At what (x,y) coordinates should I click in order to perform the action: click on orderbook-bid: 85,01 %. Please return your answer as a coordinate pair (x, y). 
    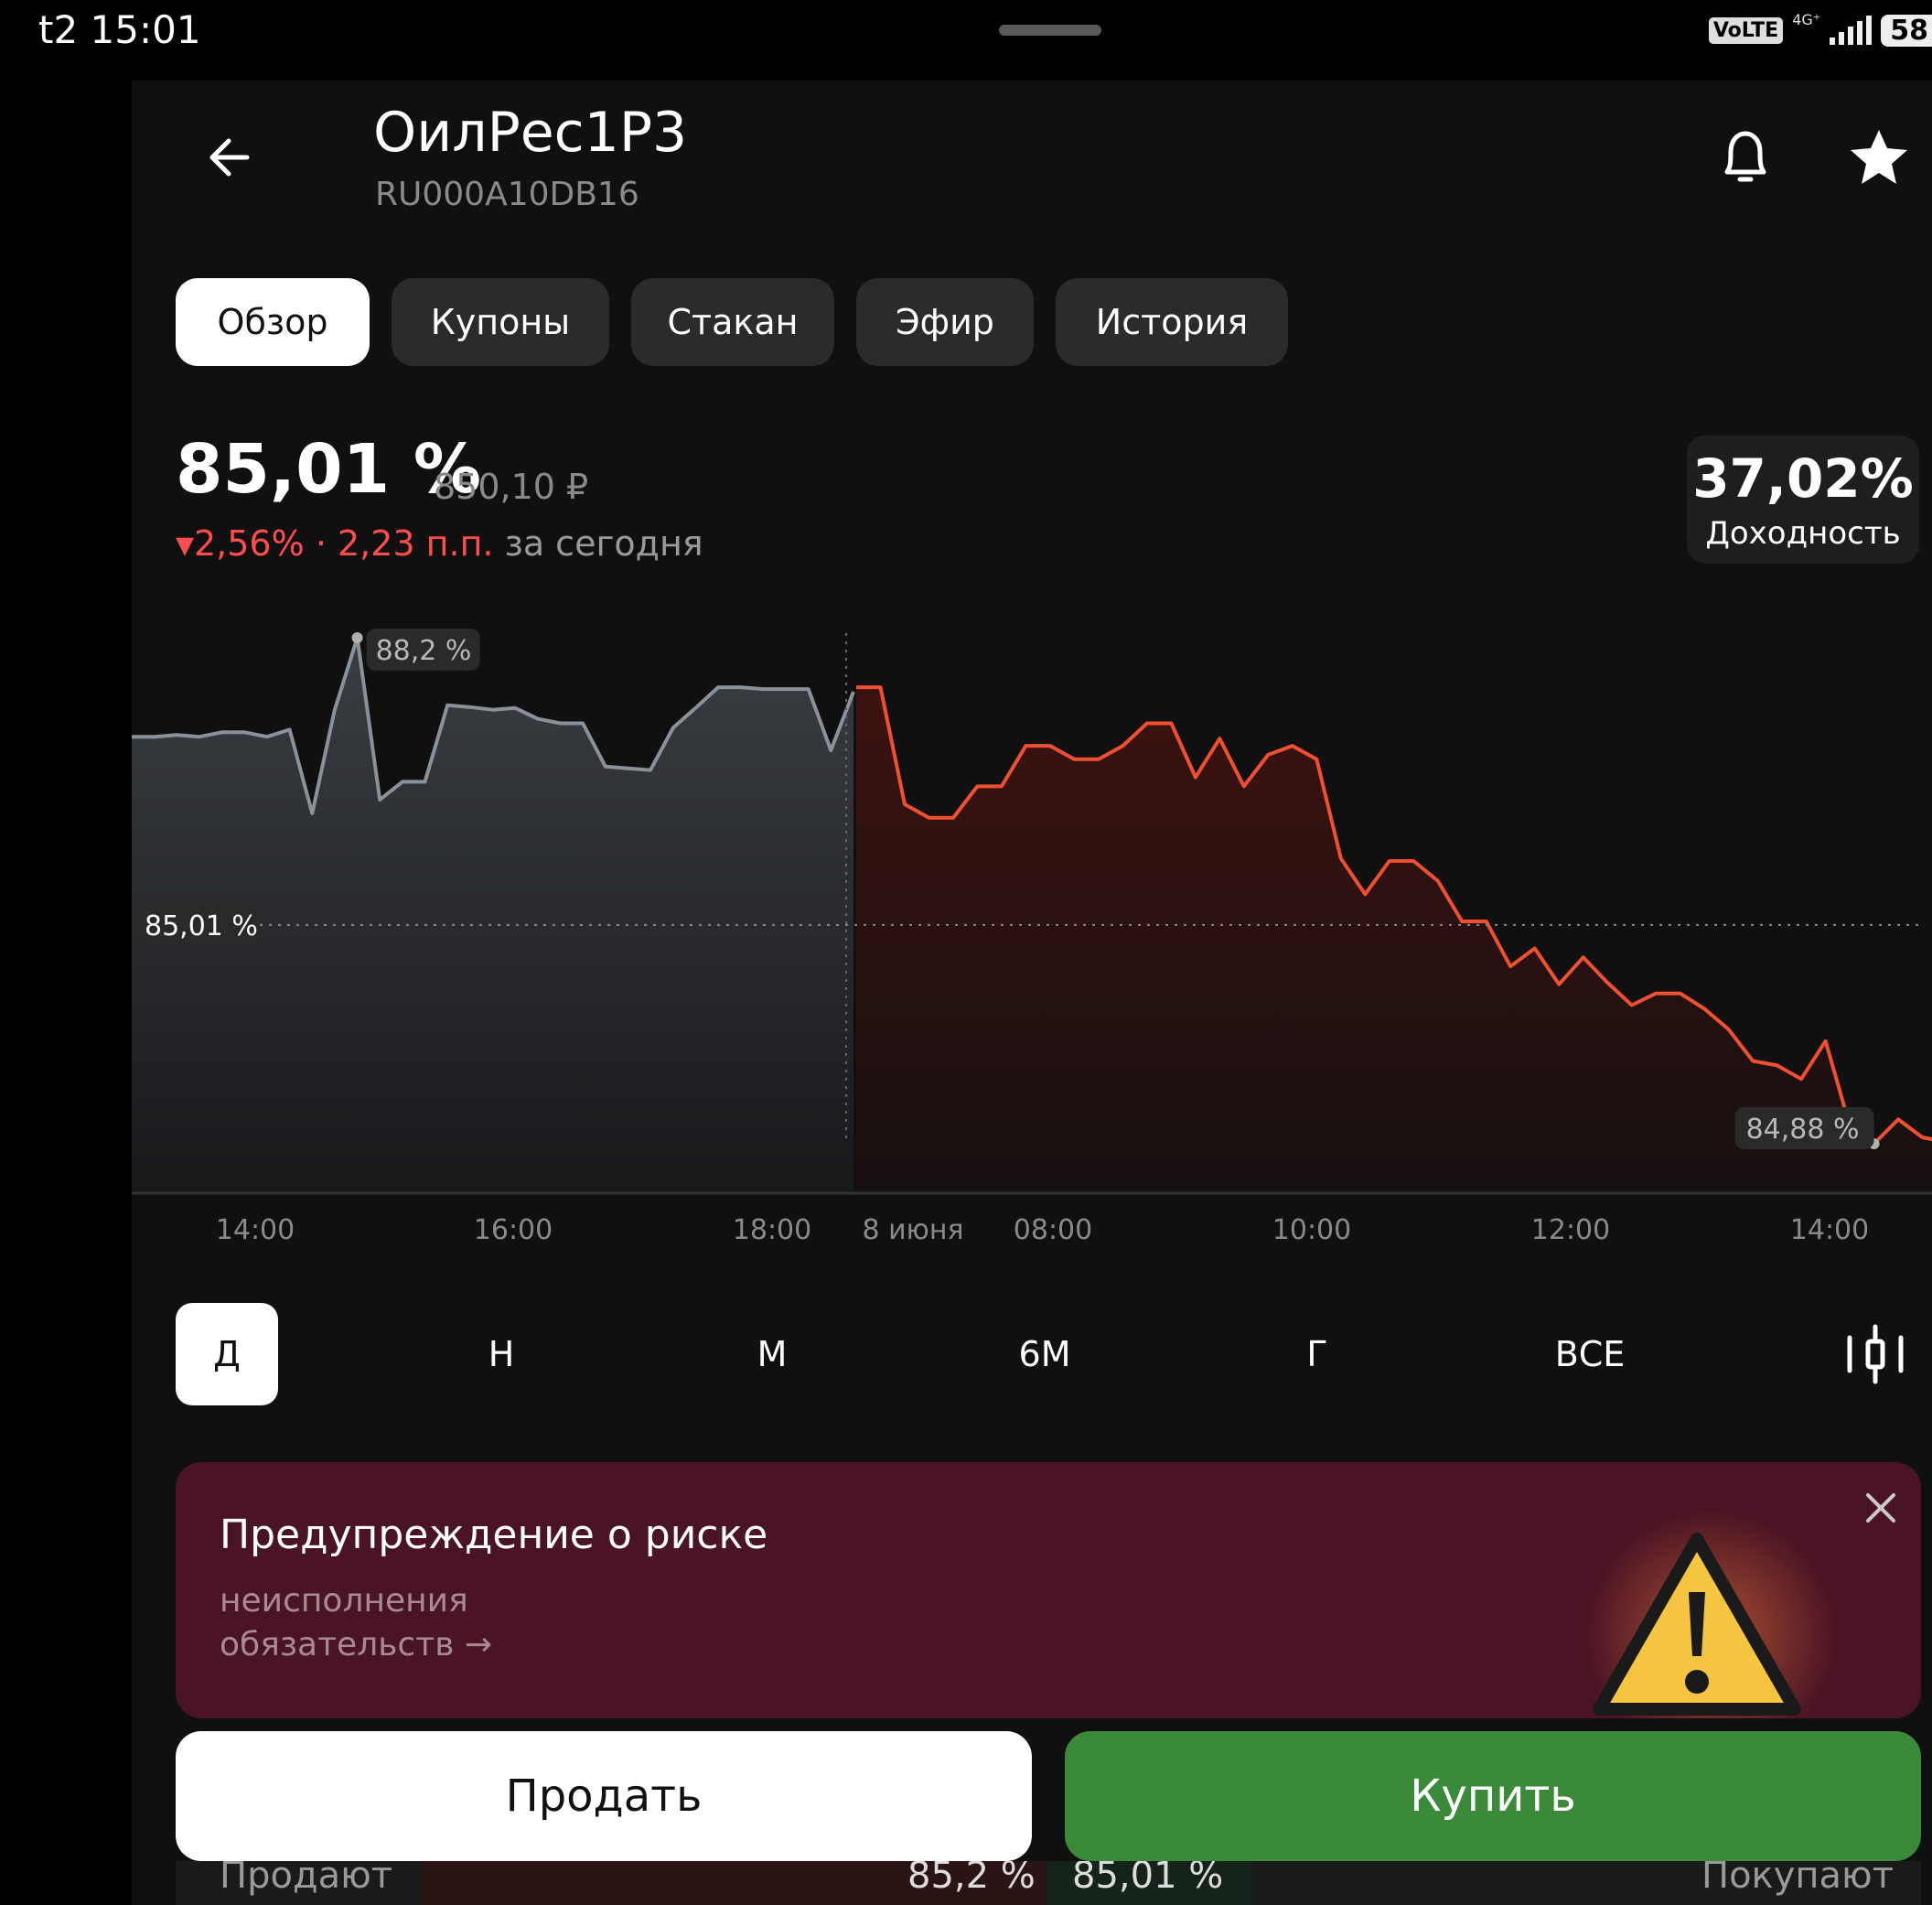
    Looking at the image, I should click on (1148, 1879).